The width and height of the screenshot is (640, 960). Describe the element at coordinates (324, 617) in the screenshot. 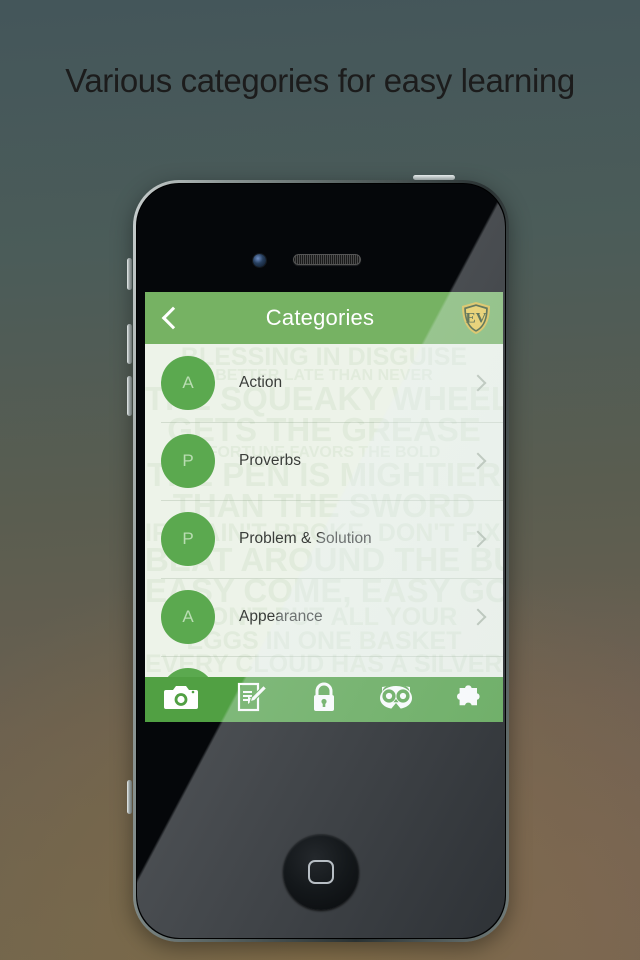

I see `list-item: A Appearance` at that location.